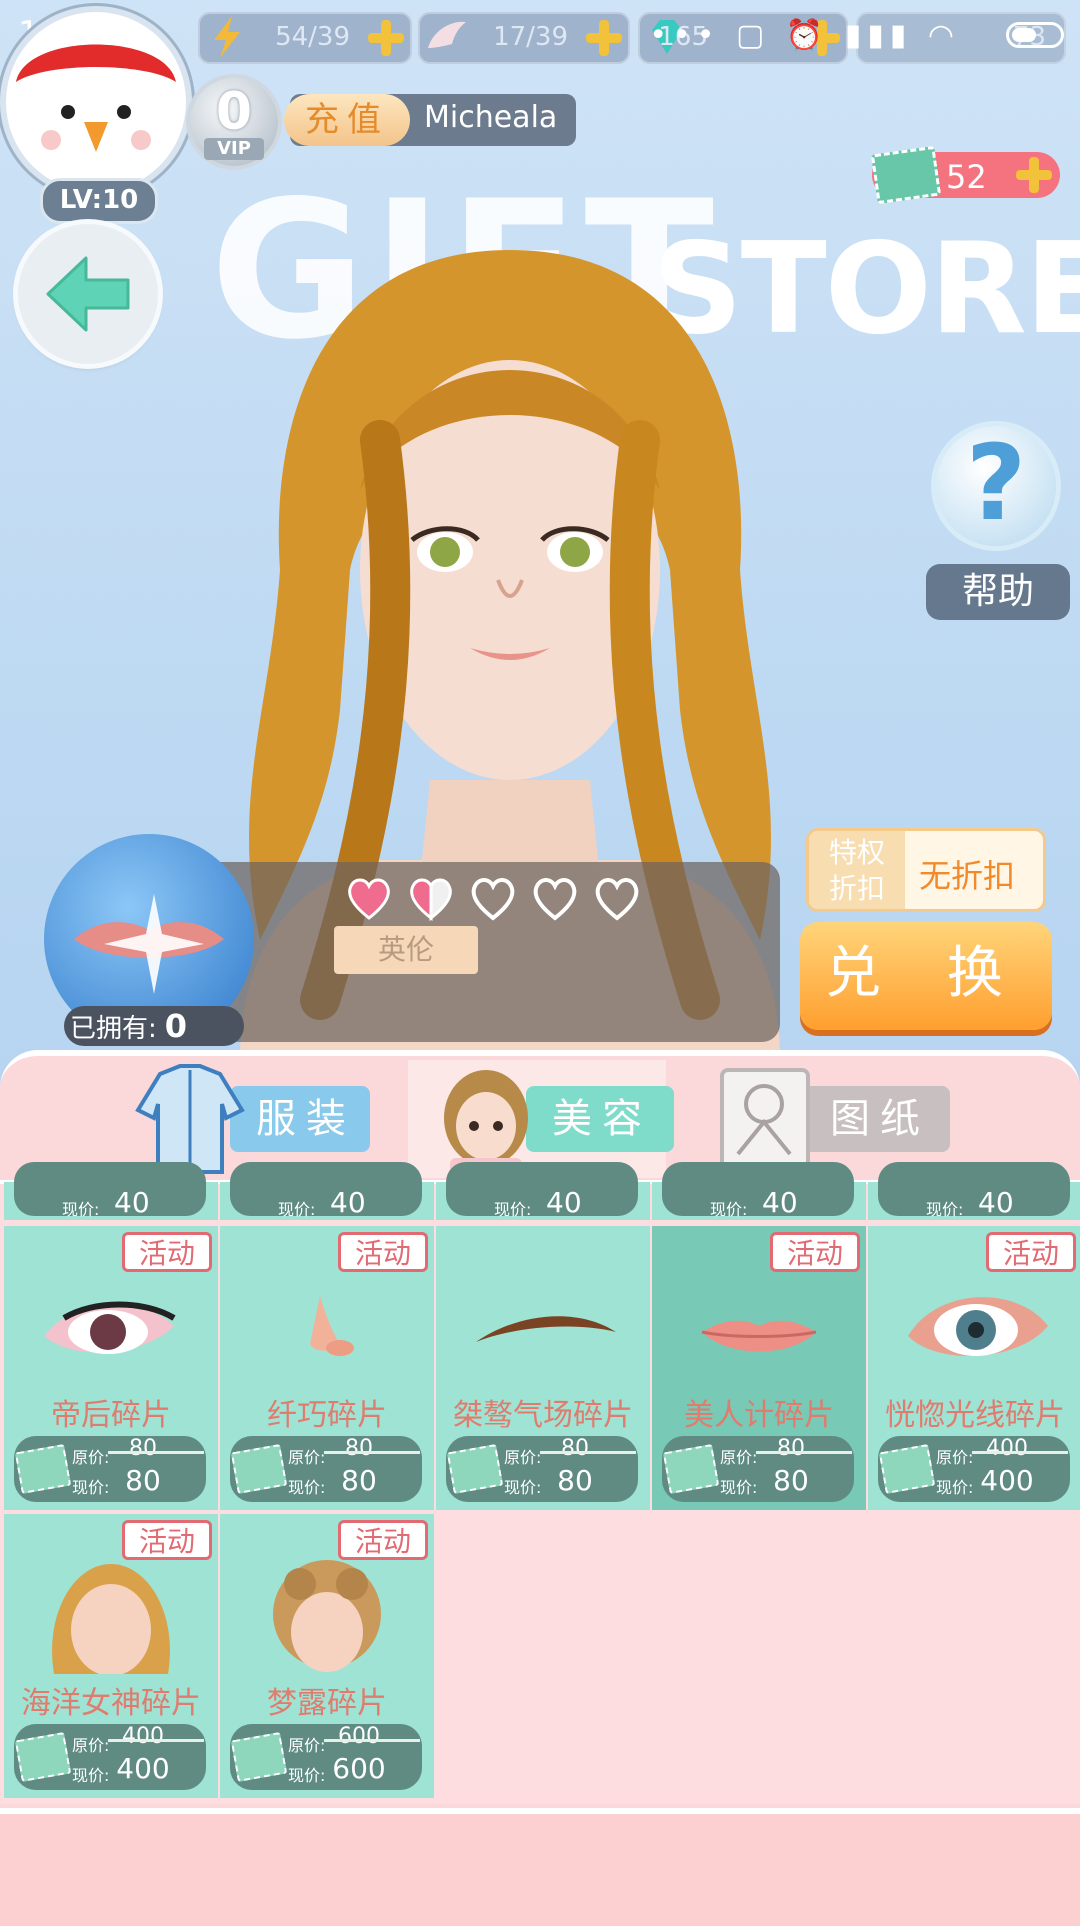 The image size is (1080, 1926). What do you see at coordinates (431, 900) in the screenshot?
I see `heart-half-icon` at bounding box center [431, 900].